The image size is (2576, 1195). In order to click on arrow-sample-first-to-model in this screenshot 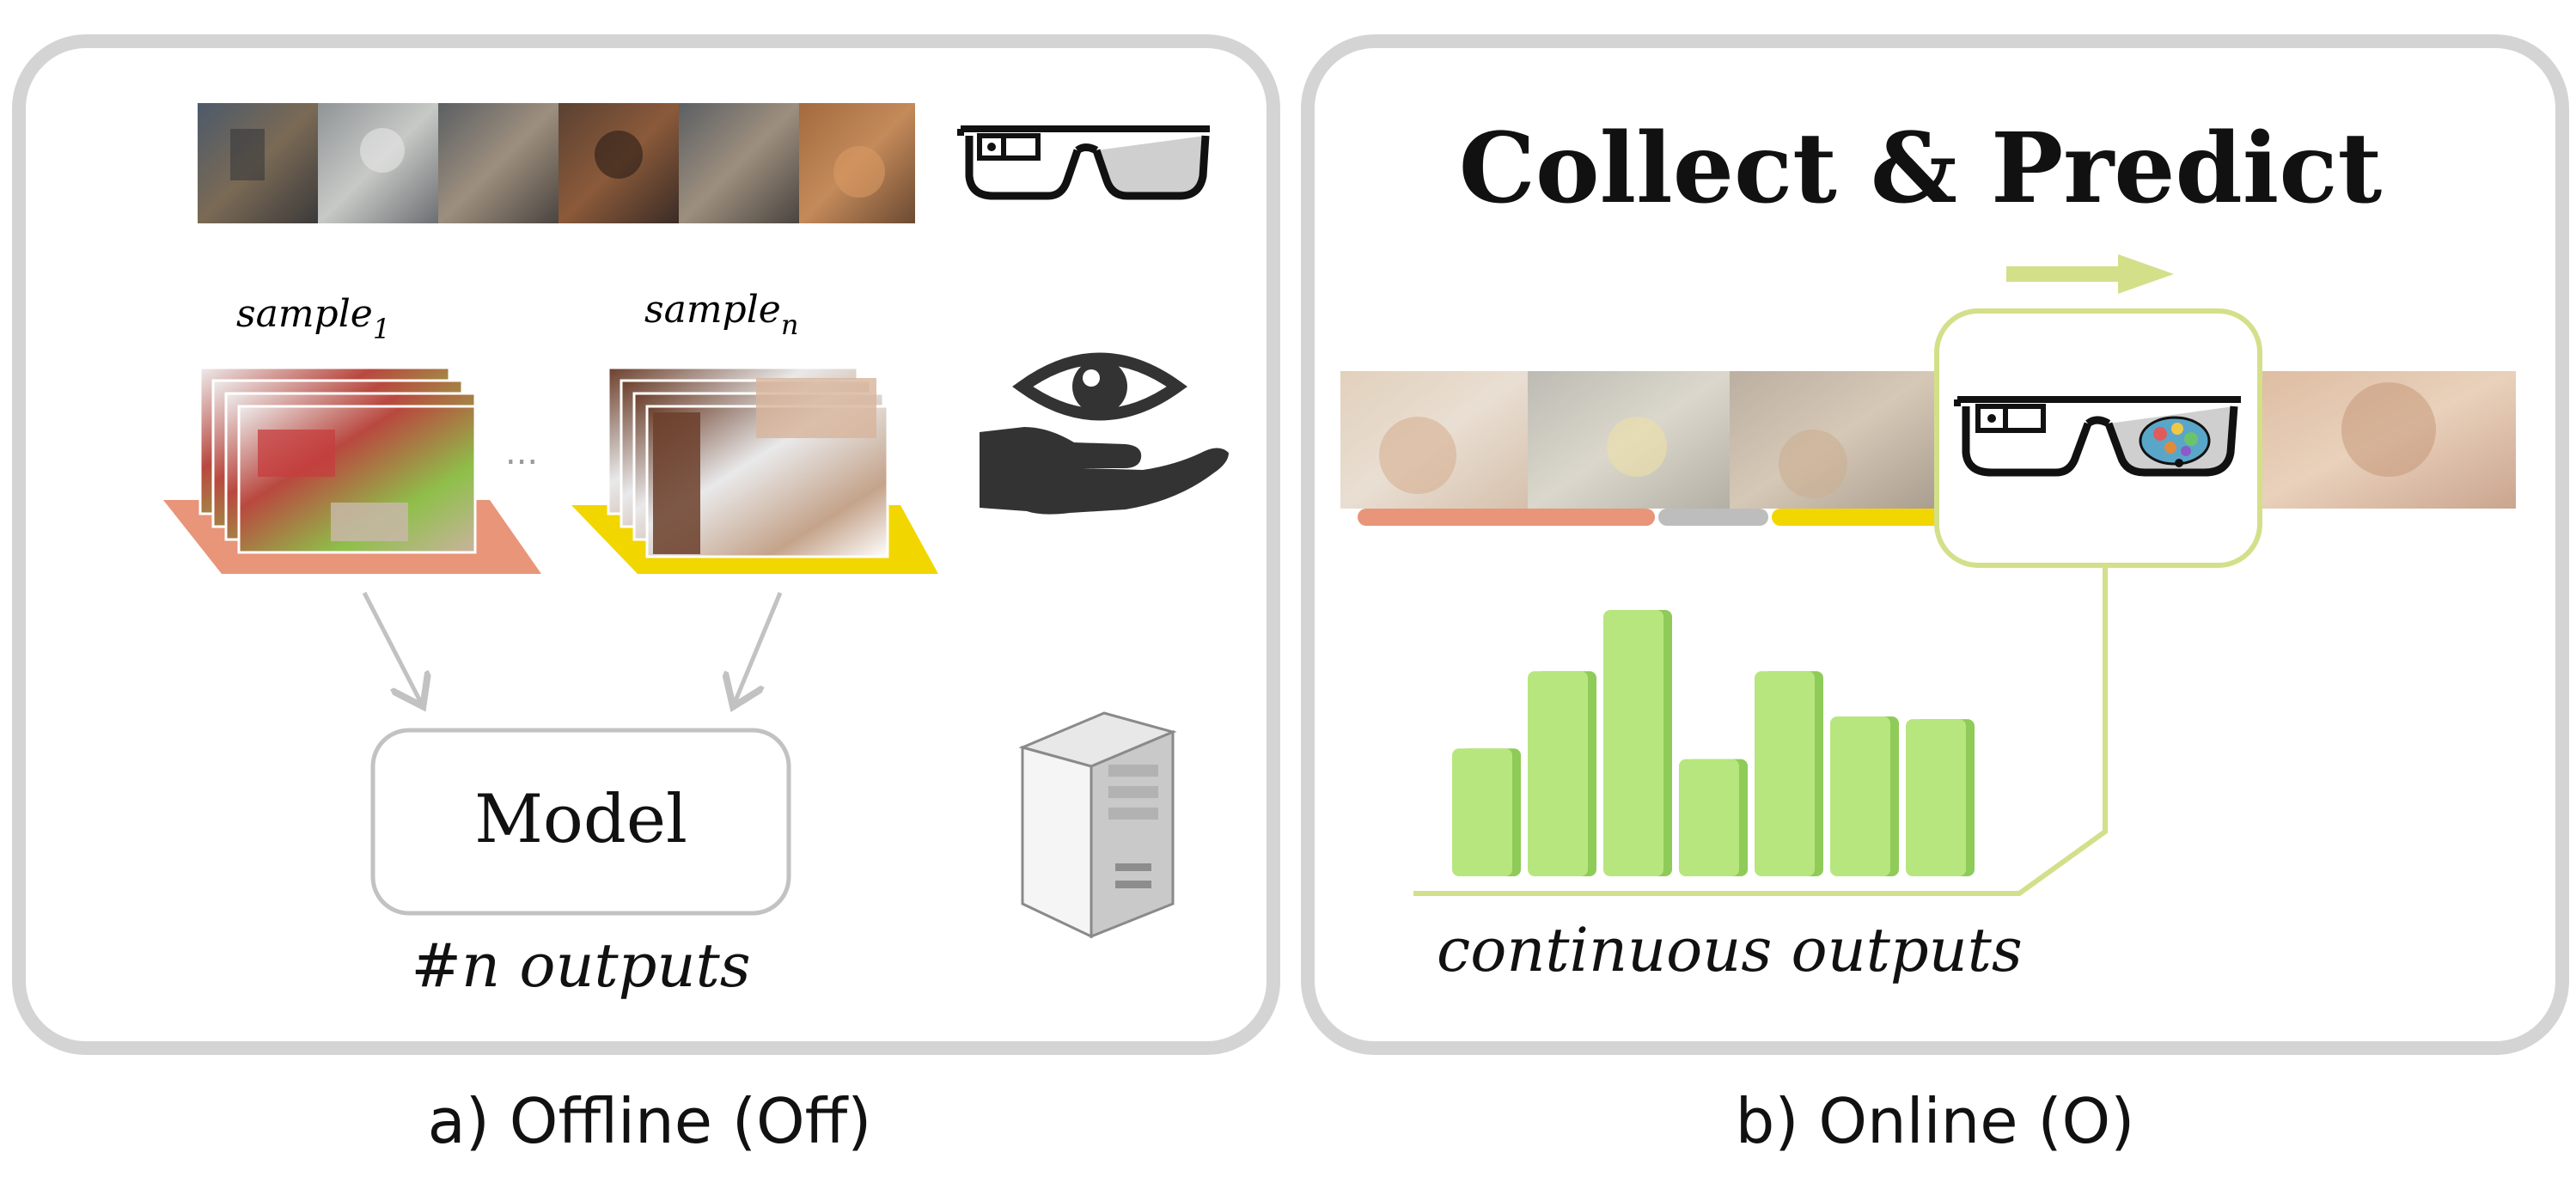, I will do `click(391, 647)`.